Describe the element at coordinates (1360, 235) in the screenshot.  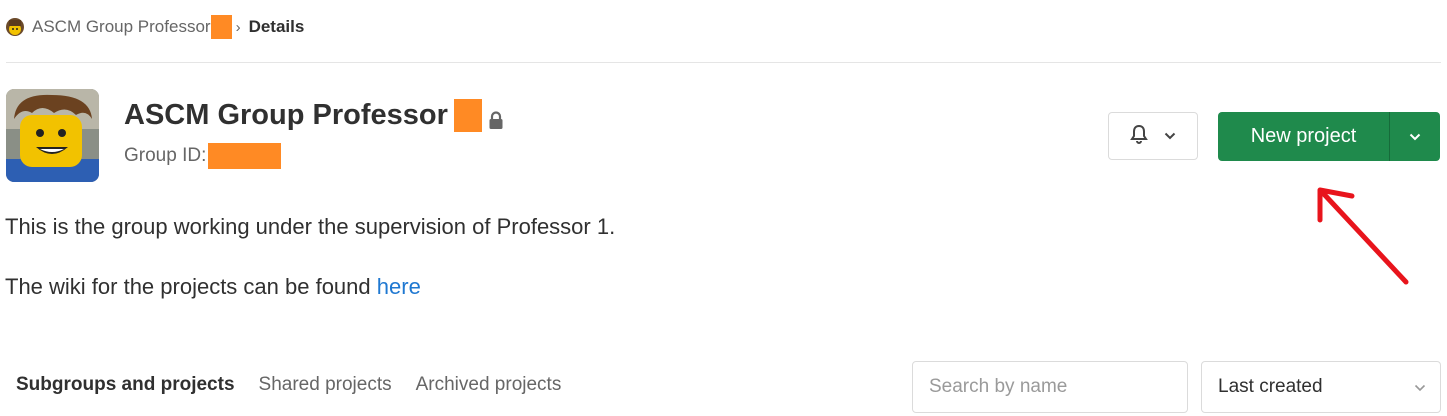
I see `annotation-arrow` at that location.